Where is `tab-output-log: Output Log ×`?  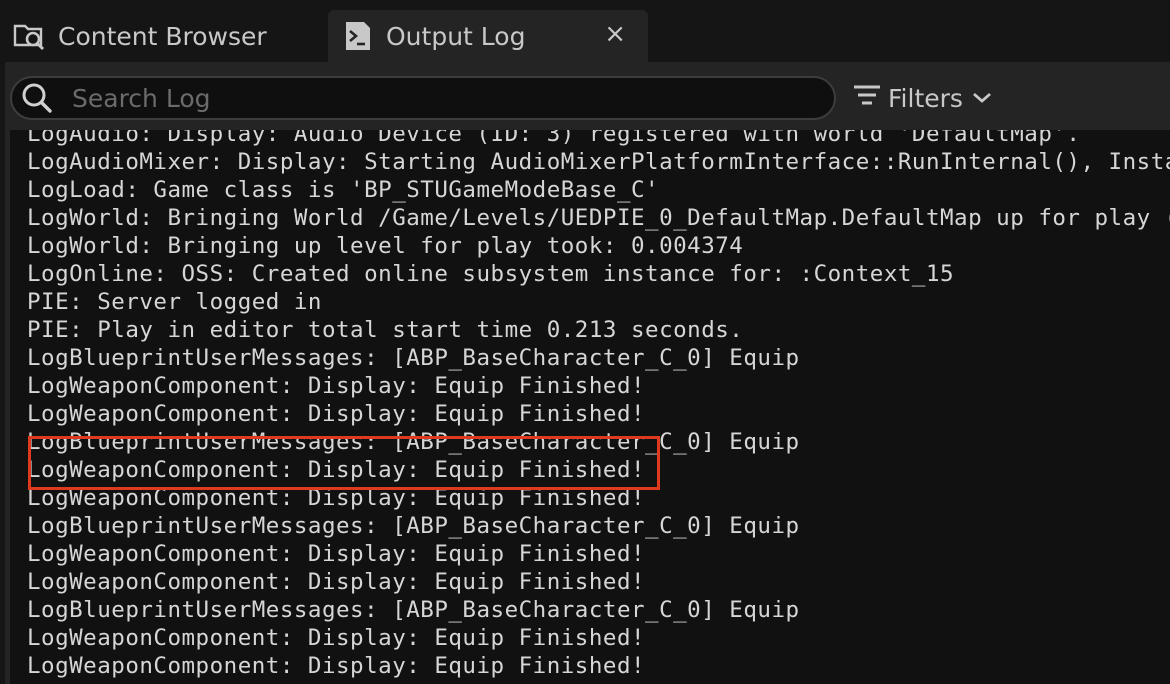 tab-output-log: Output Log × is located at coordinates (488, 36).